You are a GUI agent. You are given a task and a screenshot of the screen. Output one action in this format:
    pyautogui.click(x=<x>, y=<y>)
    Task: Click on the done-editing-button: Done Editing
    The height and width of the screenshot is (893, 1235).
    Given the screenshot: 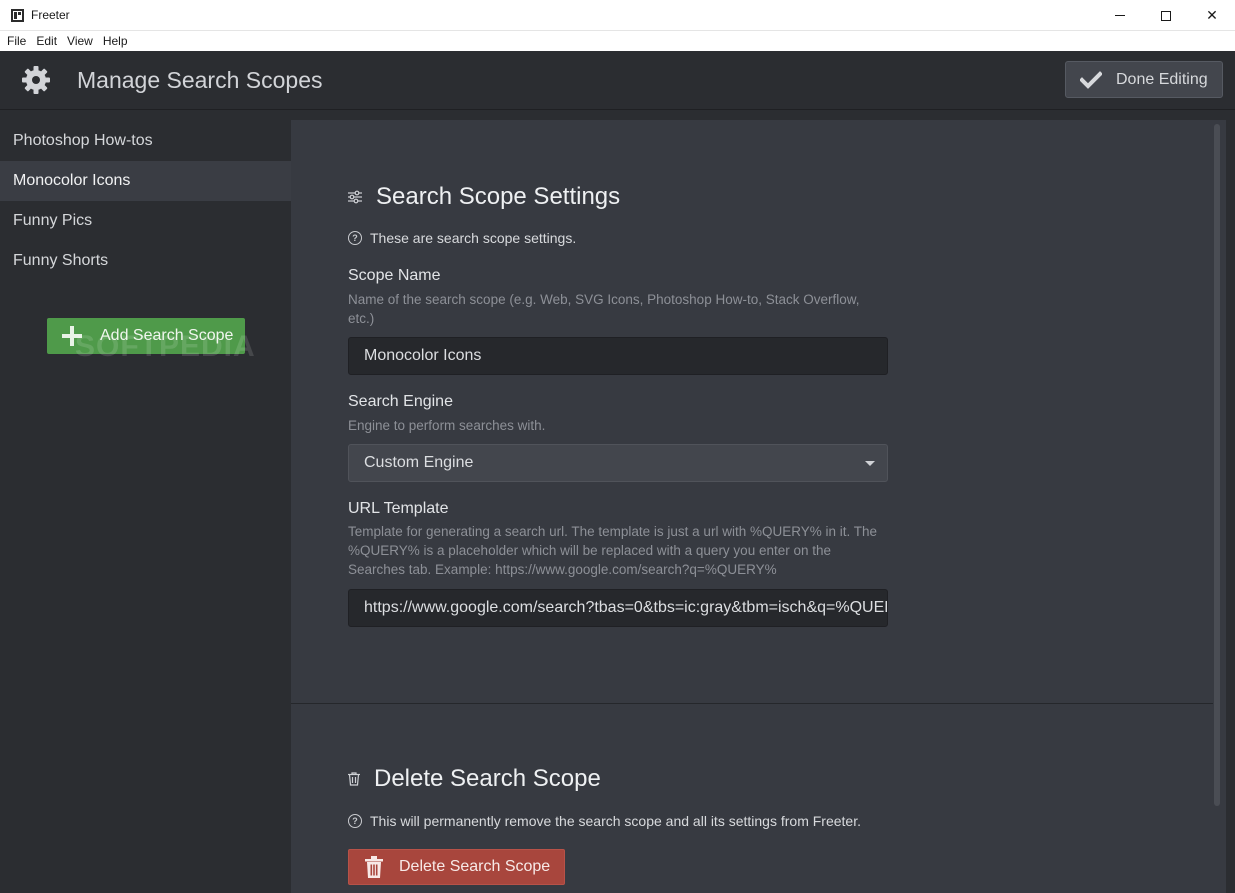 What is the action you would take?
    pyautogui.click(x=1144, y=79)
    